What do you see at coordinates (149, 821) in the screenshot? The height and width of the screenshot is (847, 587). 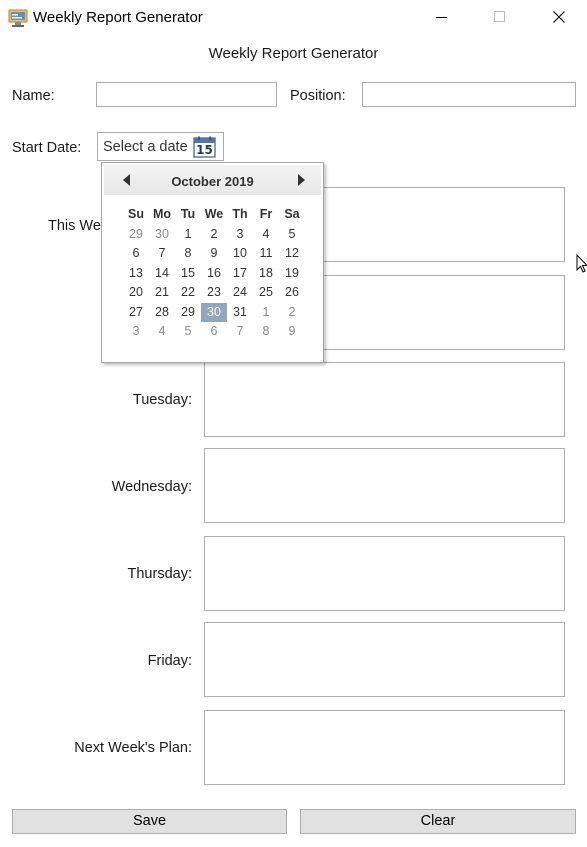 I see `save-button: Save` at bounding box center [149, 821].